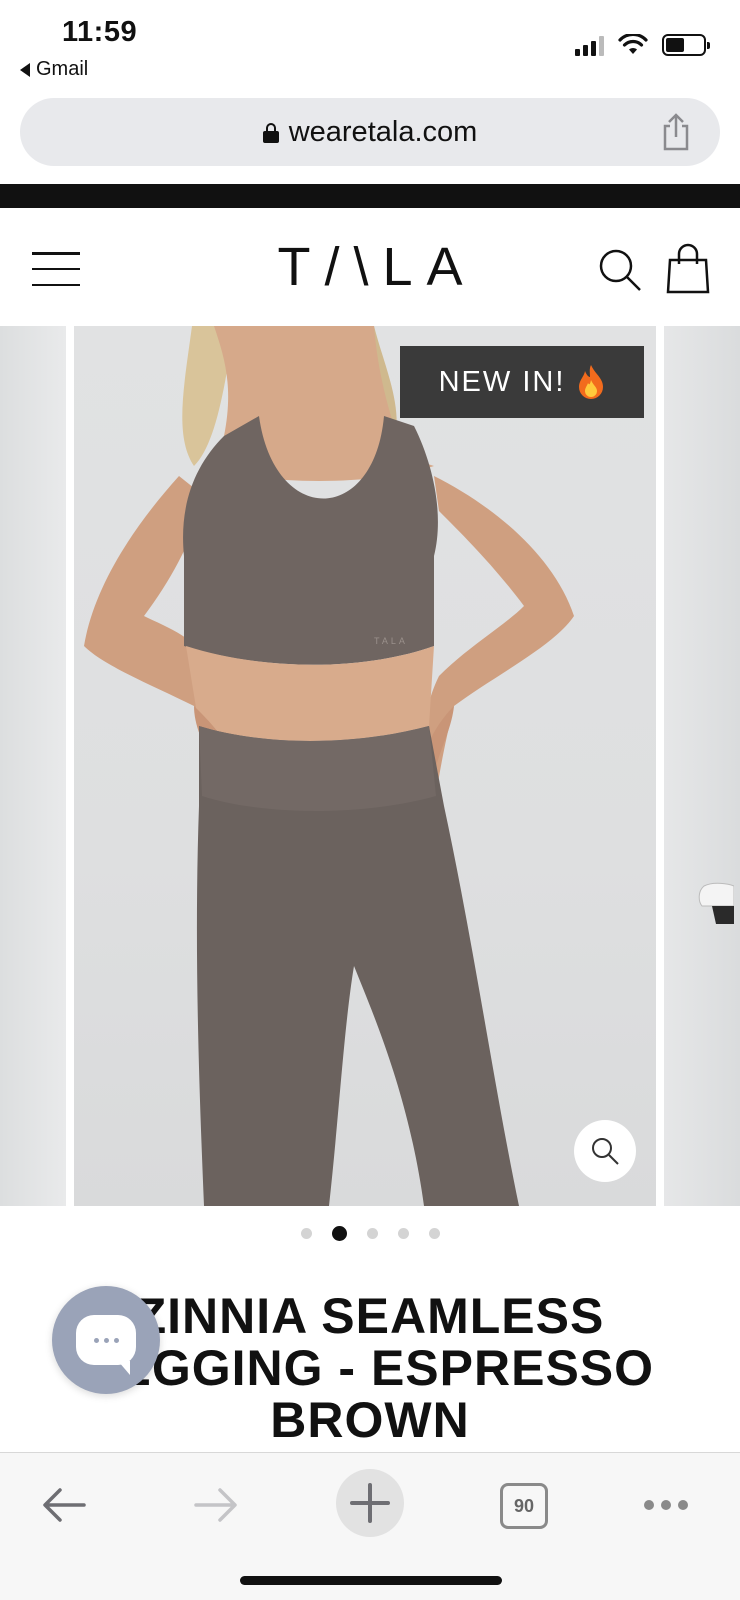 This screenshot has height=1600, width=740. I want to click on address-bar: wearetala.com, so click(370, 132).